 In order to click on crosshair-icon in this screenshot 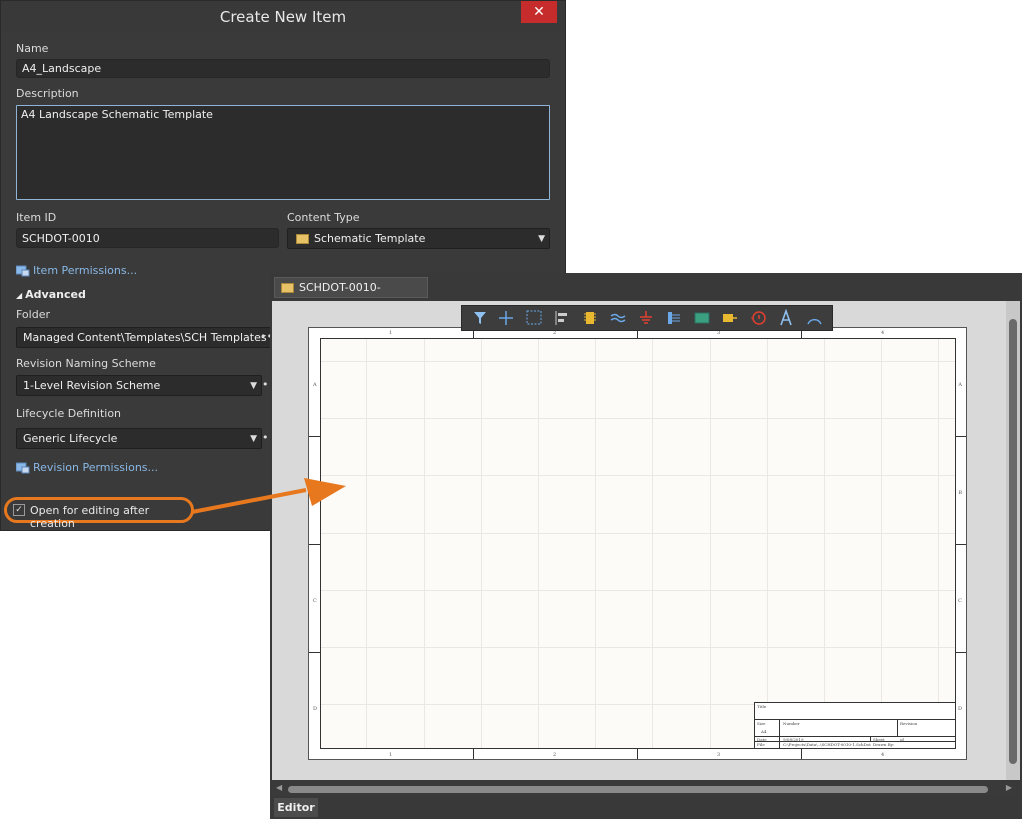, I will do `click(506, 318)`.